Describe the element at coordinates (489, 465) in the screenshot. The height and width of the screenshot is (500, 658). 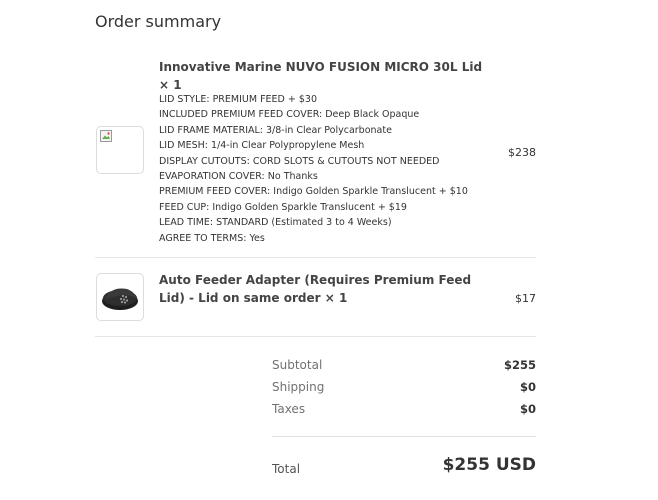
I see `total-value: $255 USD` at that location.